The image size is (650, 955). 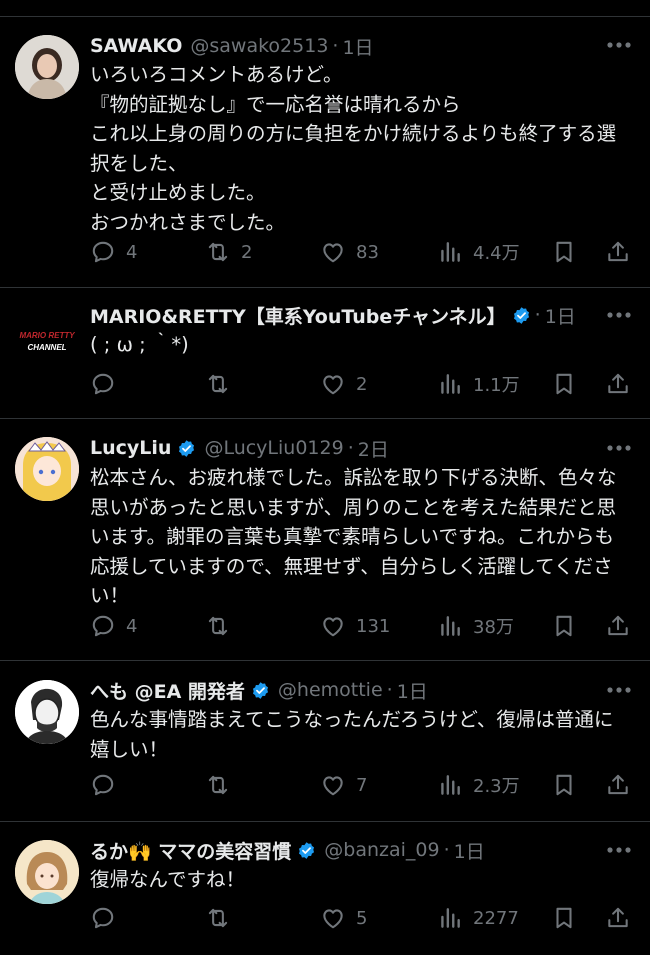 I want to click on author-name: LucyLiu, so click(x=130, y=448).